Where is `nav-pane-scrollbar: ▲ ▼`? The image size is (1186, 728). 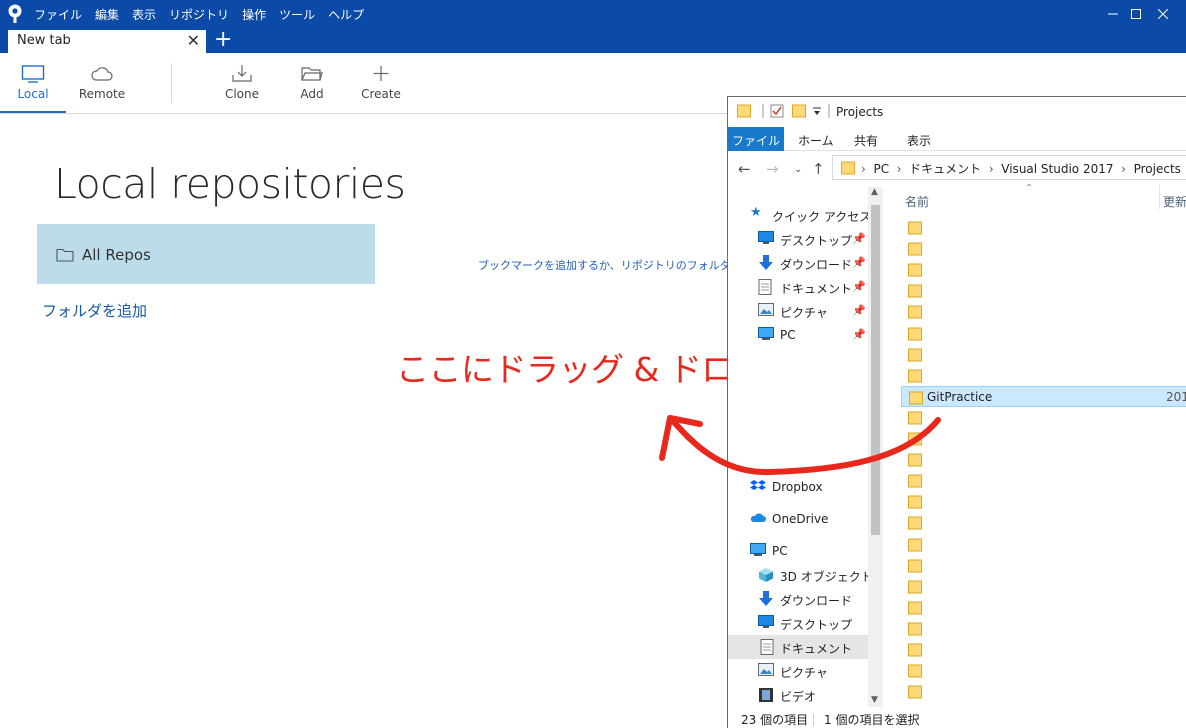 nav-pane-scrollbar: ▲ ▼ is located at coordinates (875, 447).